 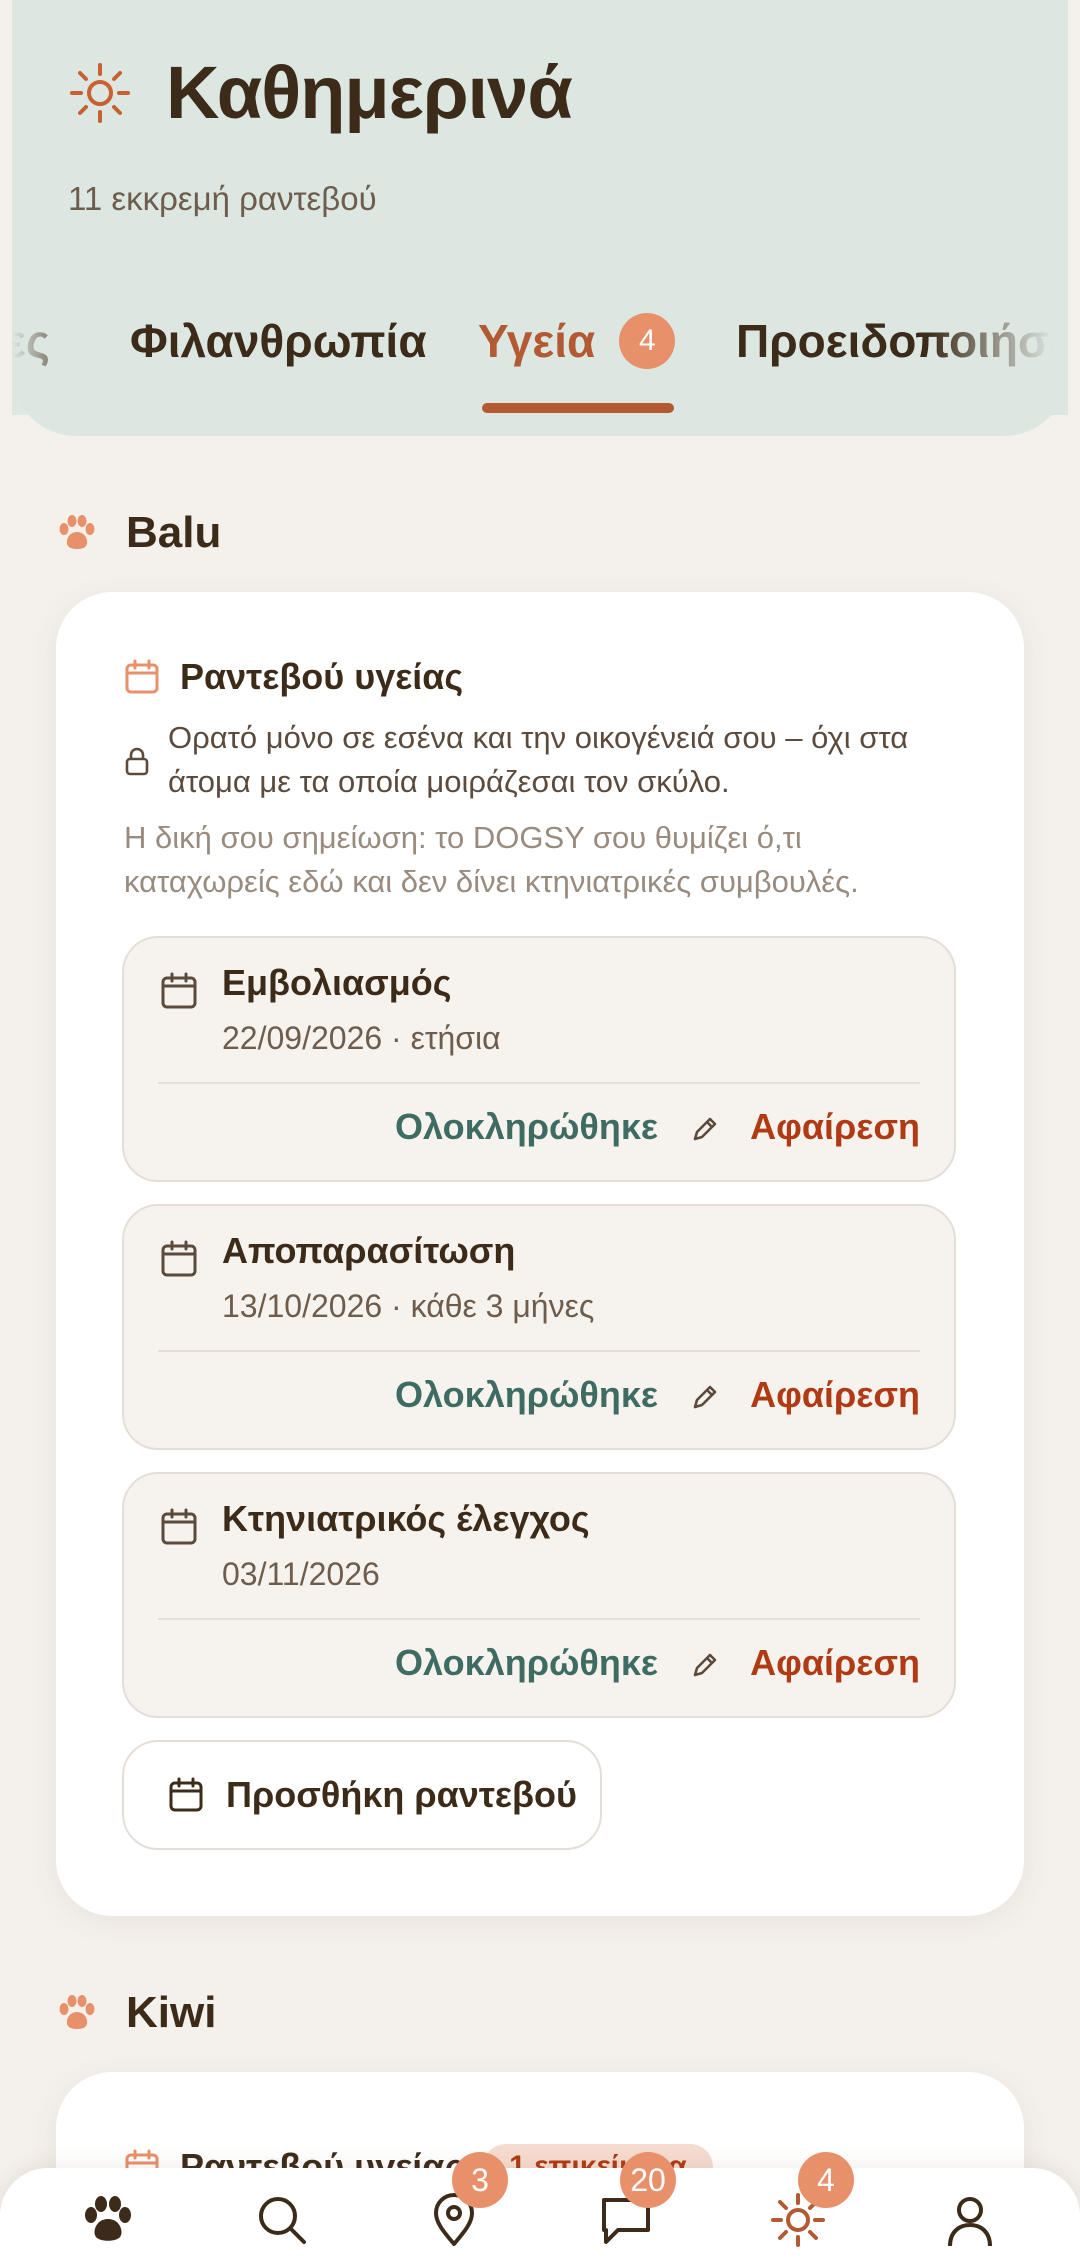 I want to click on add-appointment-button: Προσθήκη ραντεβού, so click(x=362, y=1795).